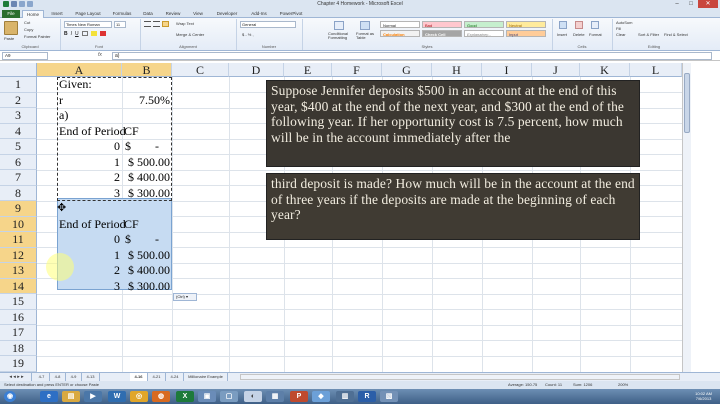  What do you see at coordinates (595, 34) in the screenshot?
I see `format-cells-button: Format` at bounding box center [595, 34].